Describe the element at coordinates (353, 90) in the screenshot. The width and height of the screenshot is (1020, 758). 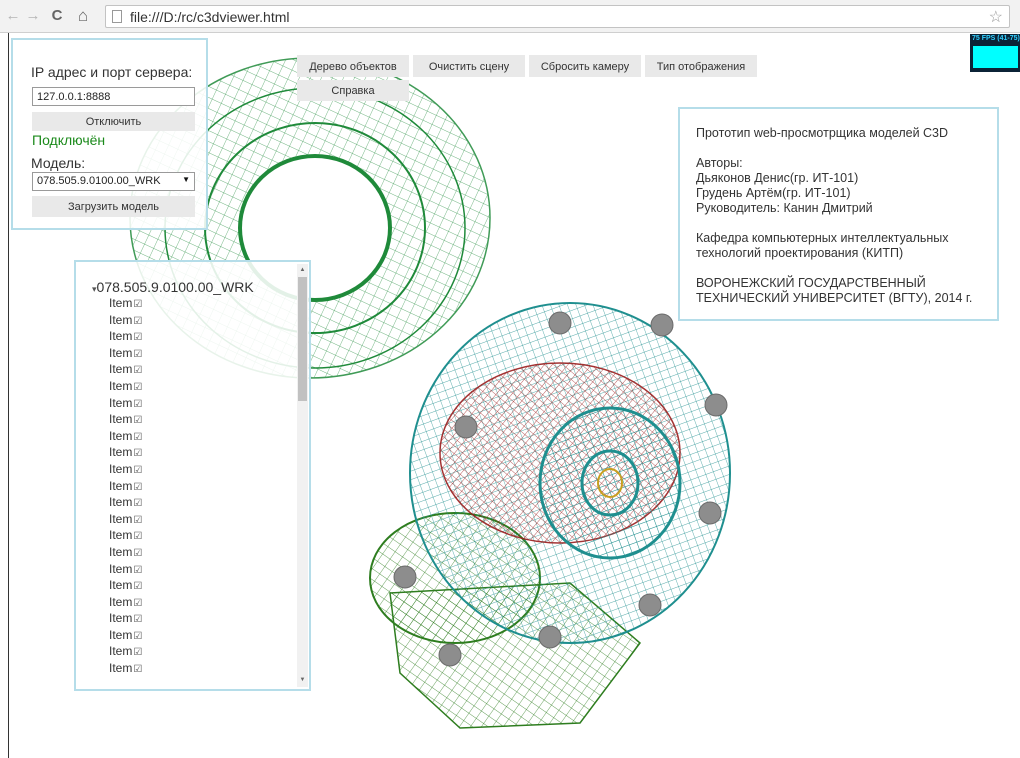
I see `help-button: Справка` at that location.